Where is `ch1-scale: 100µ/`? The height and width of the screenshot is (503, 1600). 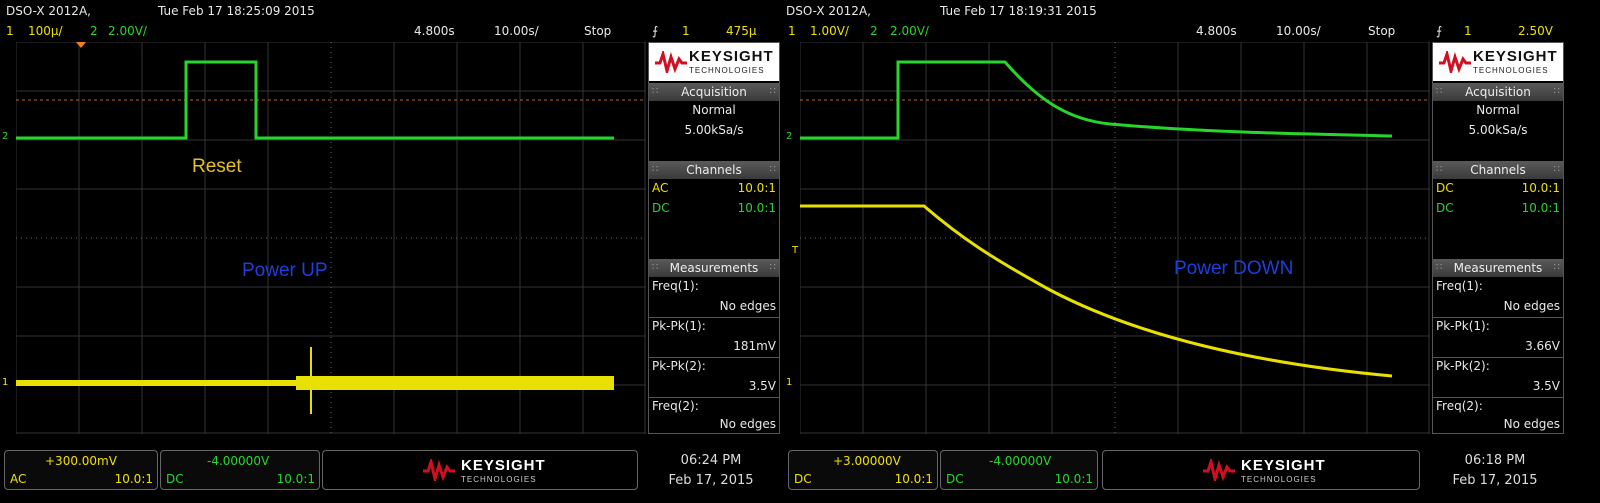
ch1-scale: 100µ/ is located at coordinates (45, 31).